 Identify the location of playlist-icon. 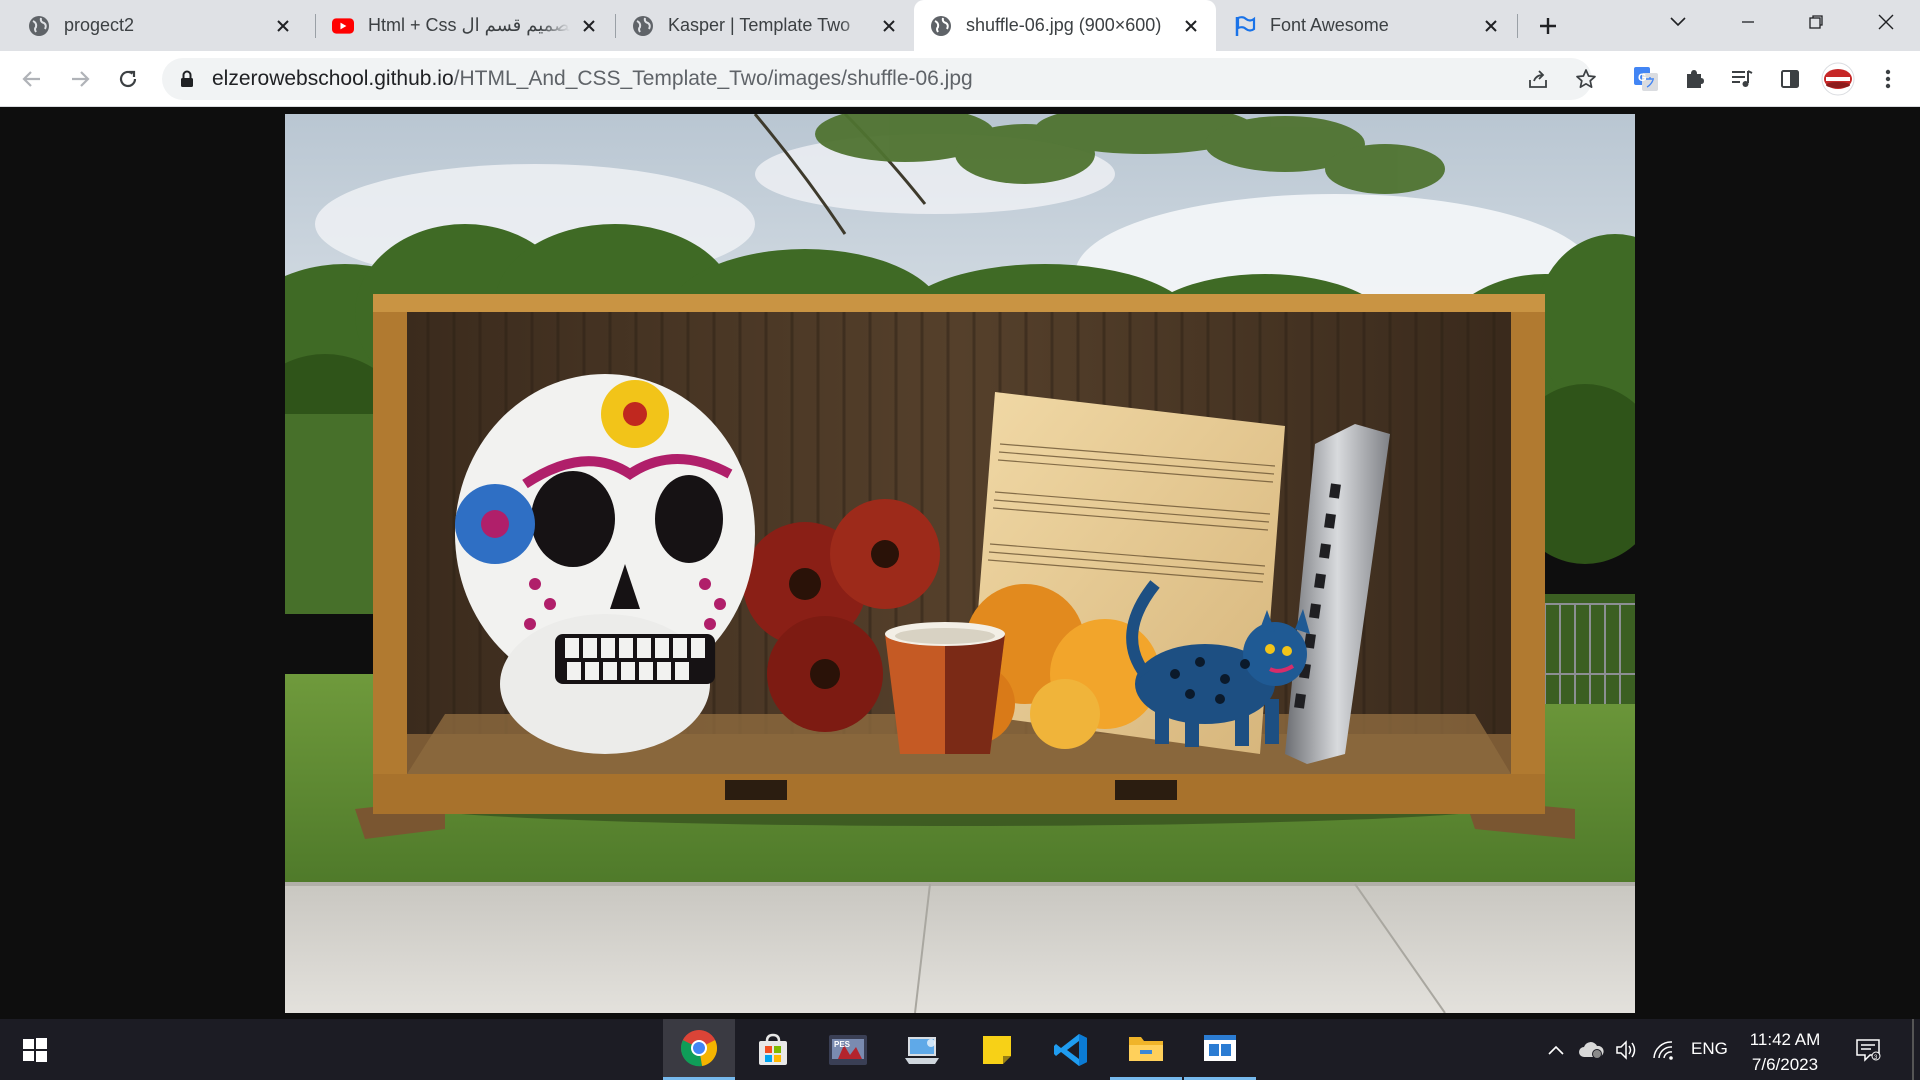
(1742, 78).